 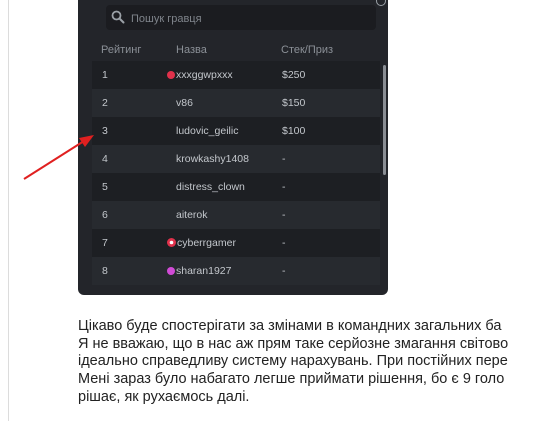 I want to click on table-row: 7 cyberrgamer -, so click(x=236, y=243).